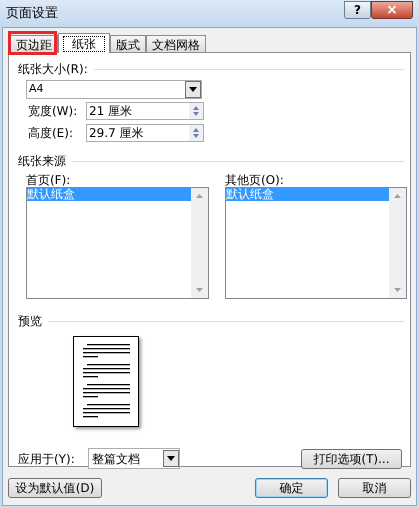  Describe the element at coordinates (32, 13) in the screenshot. I see `window-title: 页面设置` at that location.